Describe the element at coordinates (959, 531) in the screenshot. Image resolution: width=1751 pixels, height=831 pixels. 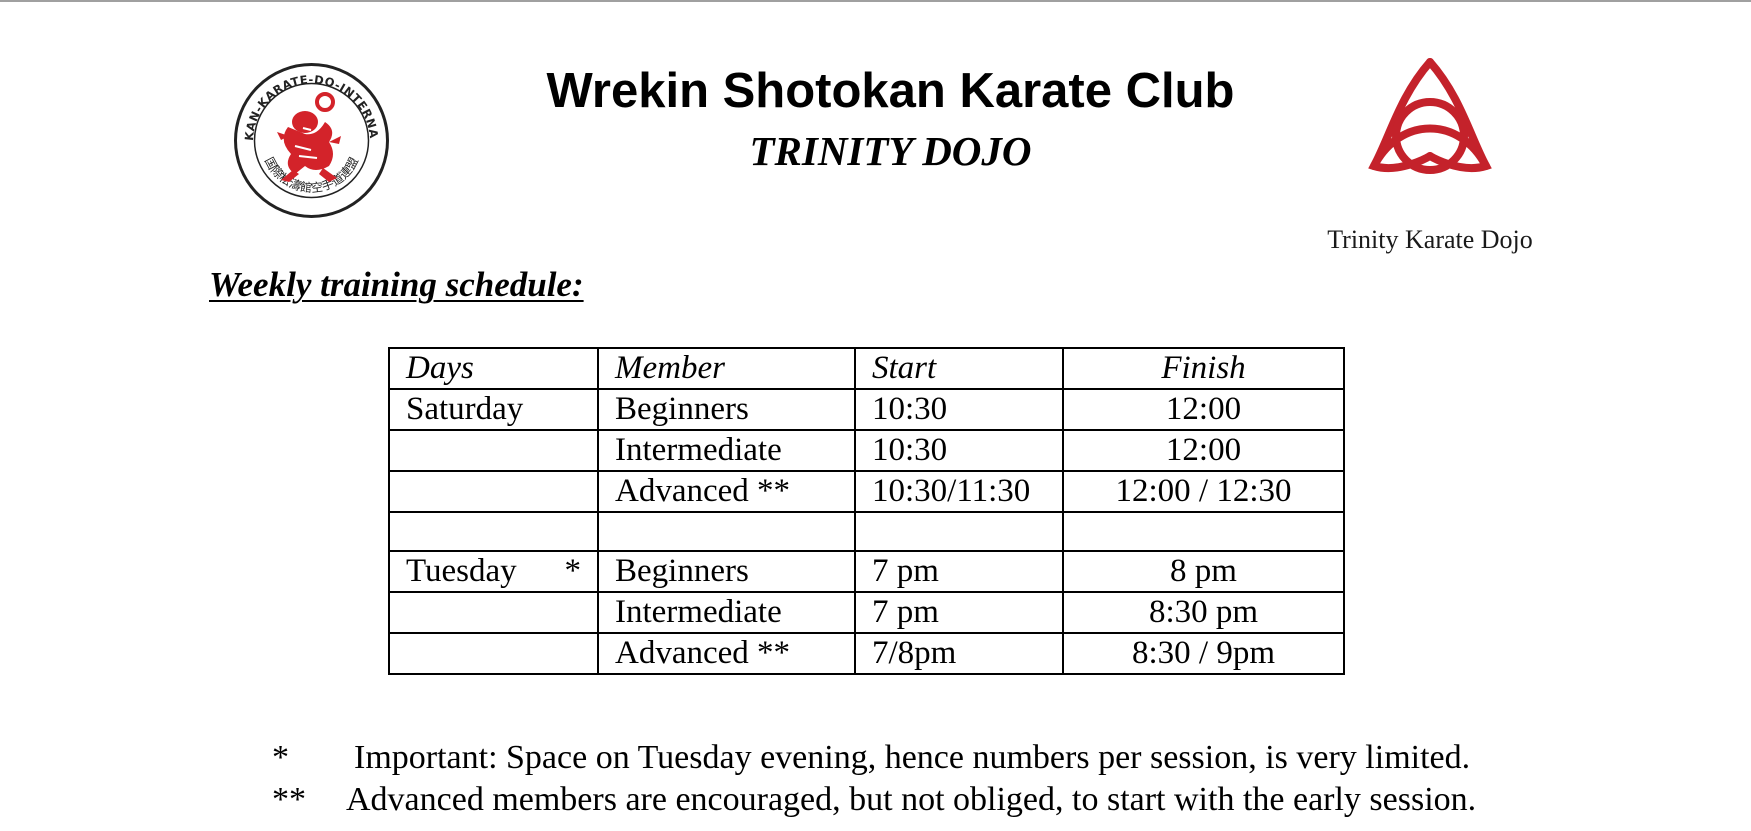
I see `start-cell` at that location.